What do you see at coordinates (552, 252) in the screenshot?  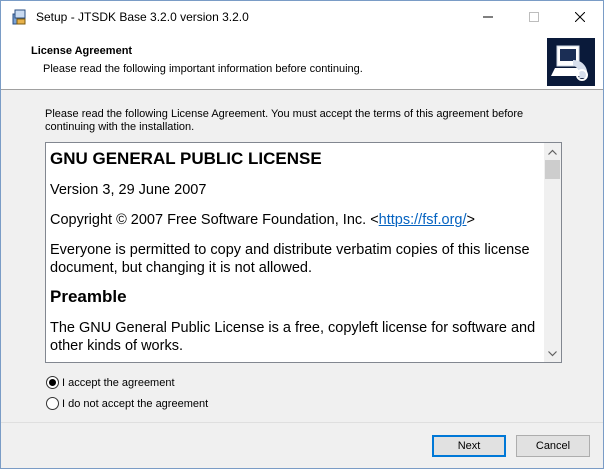 I see `vertical-scrollbar` at bounding box center [552, 252].